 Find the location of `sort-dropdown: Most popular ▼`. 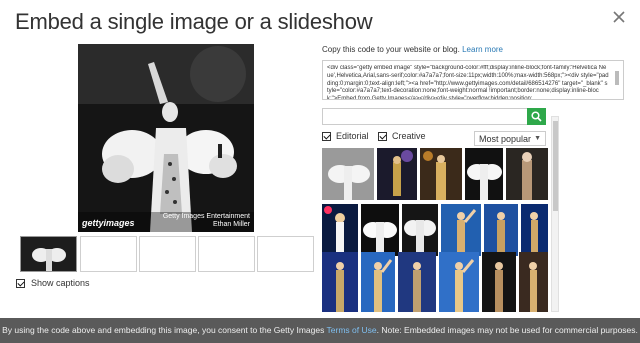

sort-dropdown: Most popular ▼ is located at coordinates (510, 138).